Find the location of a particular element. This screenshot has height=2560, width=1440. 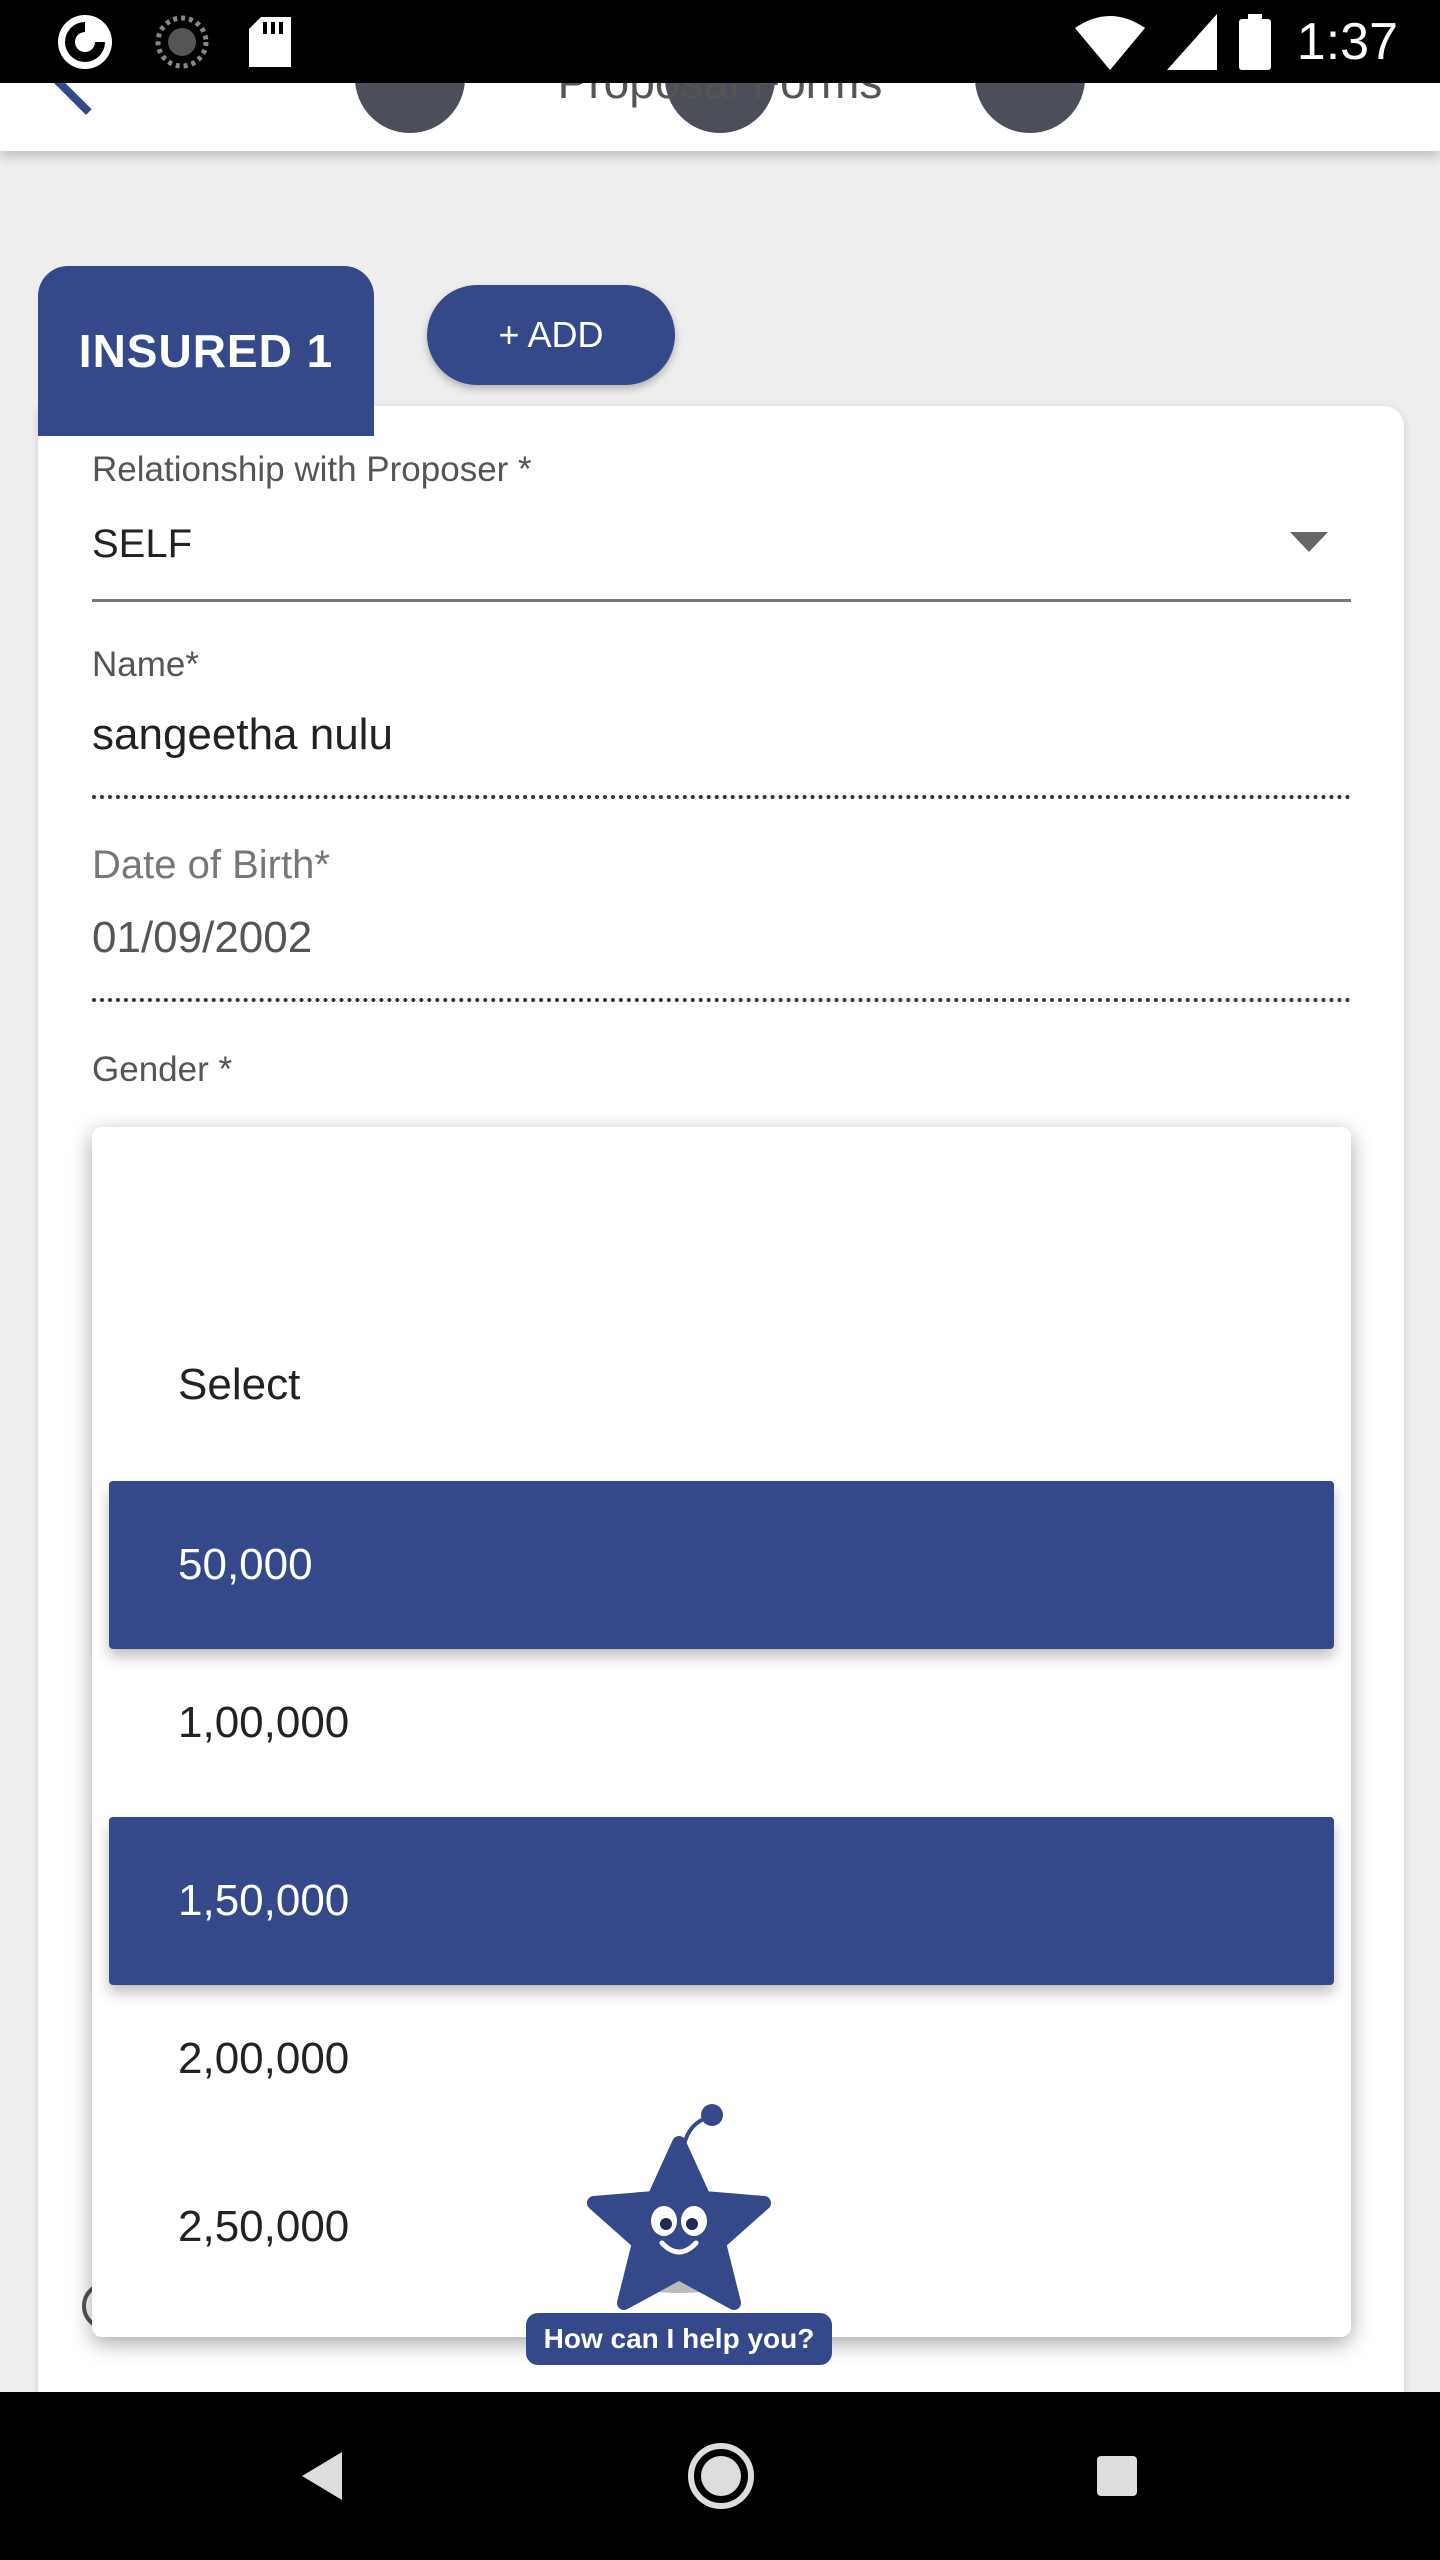

nav-recents-icon is located at coordinates (1117, 2476).